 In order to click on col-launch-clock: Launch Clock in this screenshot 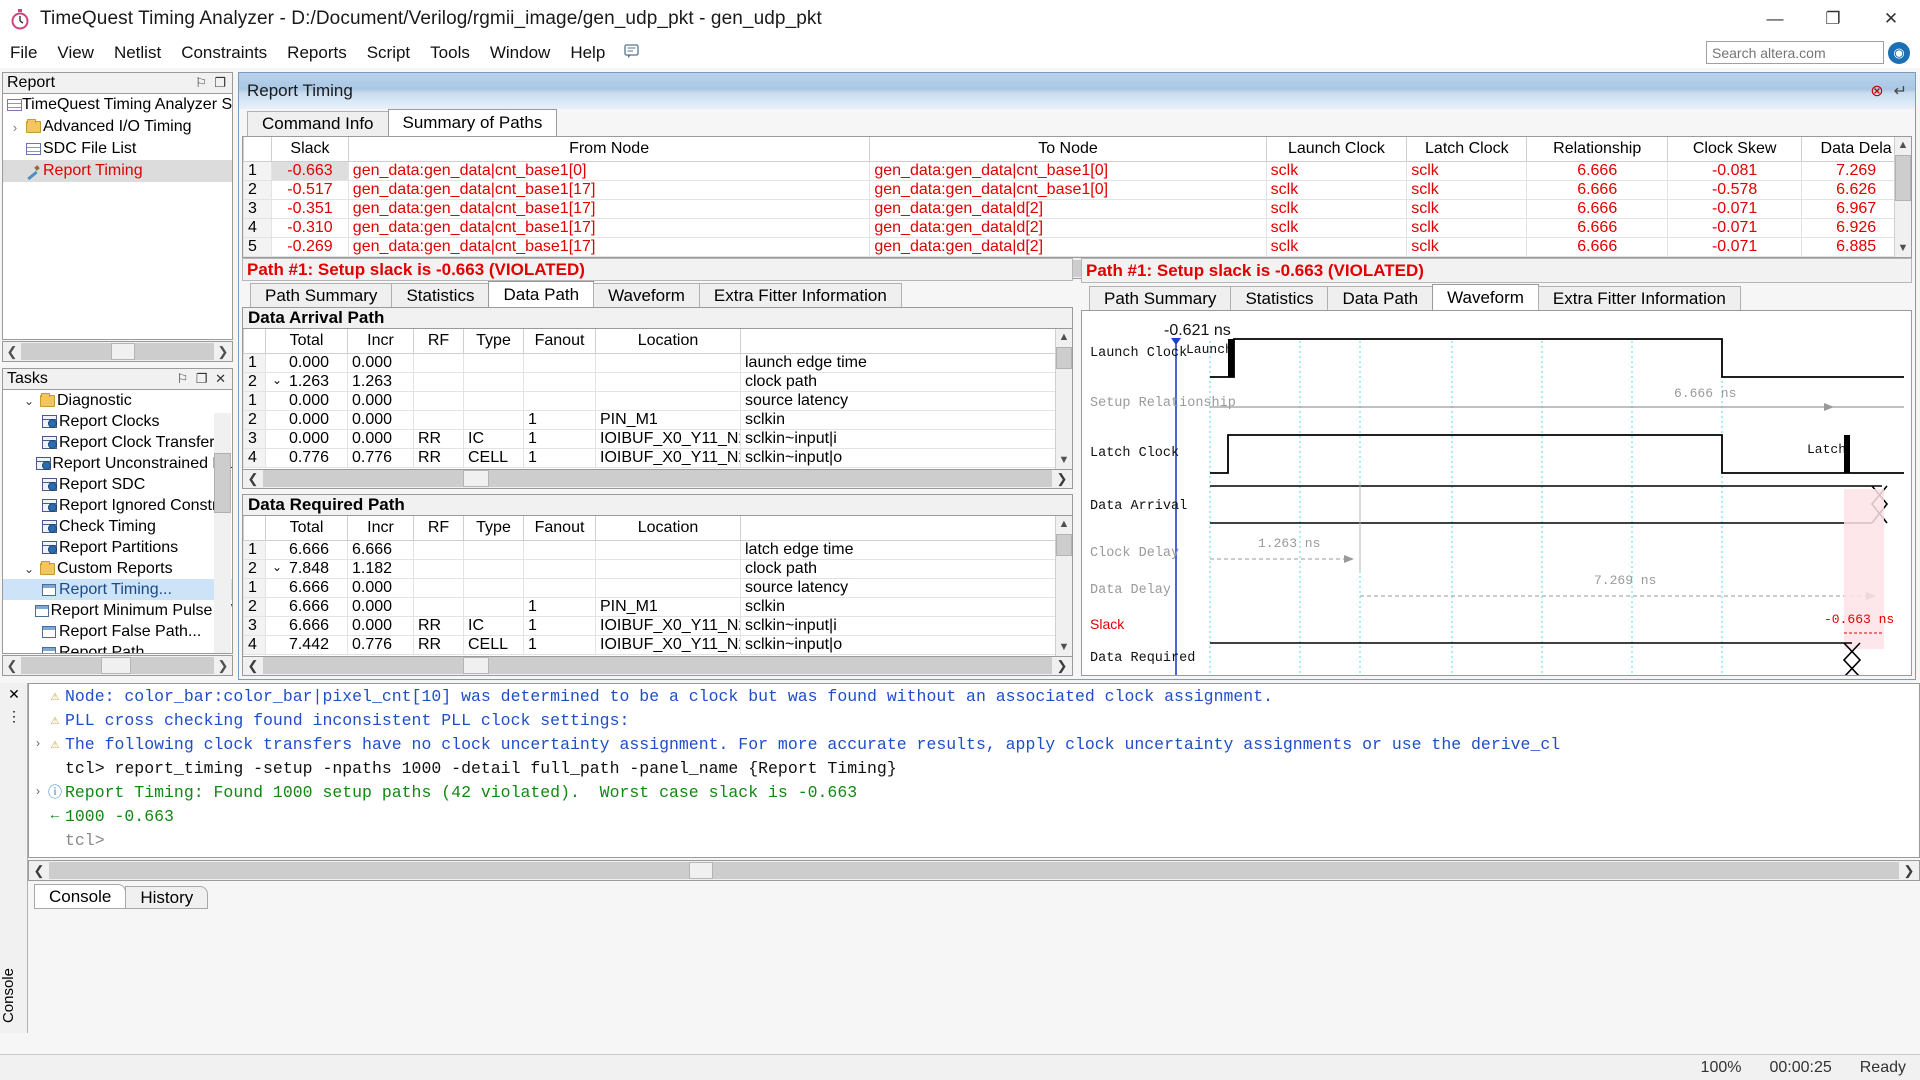, I will do `click(1336, 149)`.